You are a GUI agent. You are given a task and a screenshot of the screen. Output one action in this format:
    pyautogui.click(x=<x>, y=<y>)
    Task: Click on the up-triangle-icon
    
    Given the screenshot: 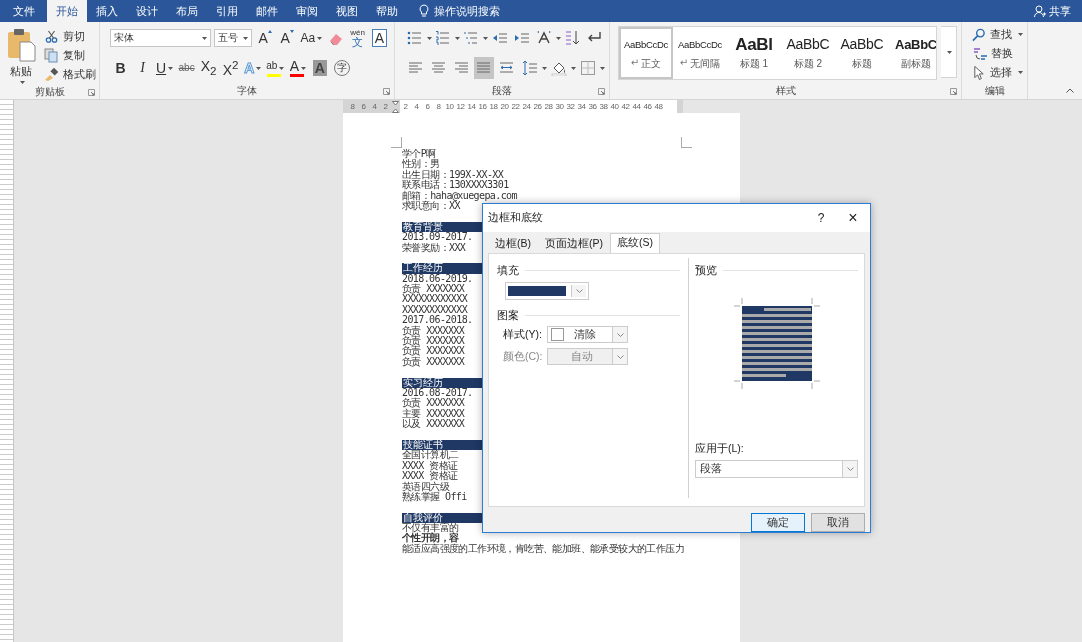 What is the action you would take?
    pyautogui.click(x=269, y=31)
    